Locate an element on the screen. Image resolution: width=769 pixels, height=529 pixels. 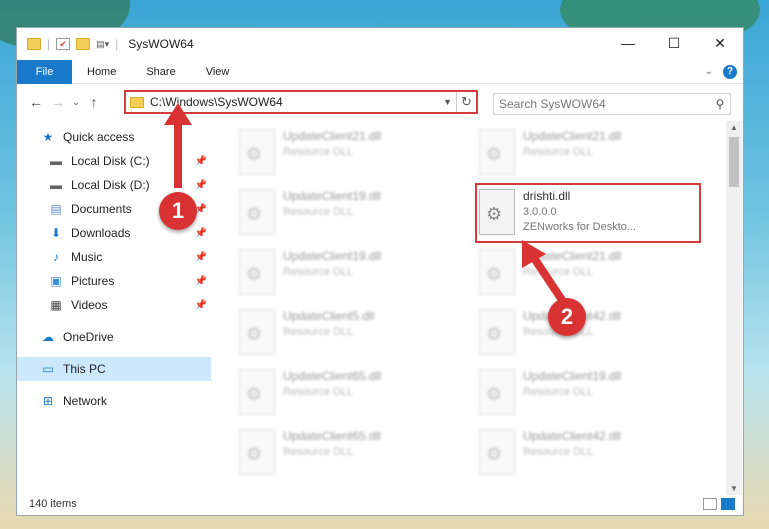
file-item: ⚙ UpdateClient5.dll Resource DLL is located at coordinates (352, 332).